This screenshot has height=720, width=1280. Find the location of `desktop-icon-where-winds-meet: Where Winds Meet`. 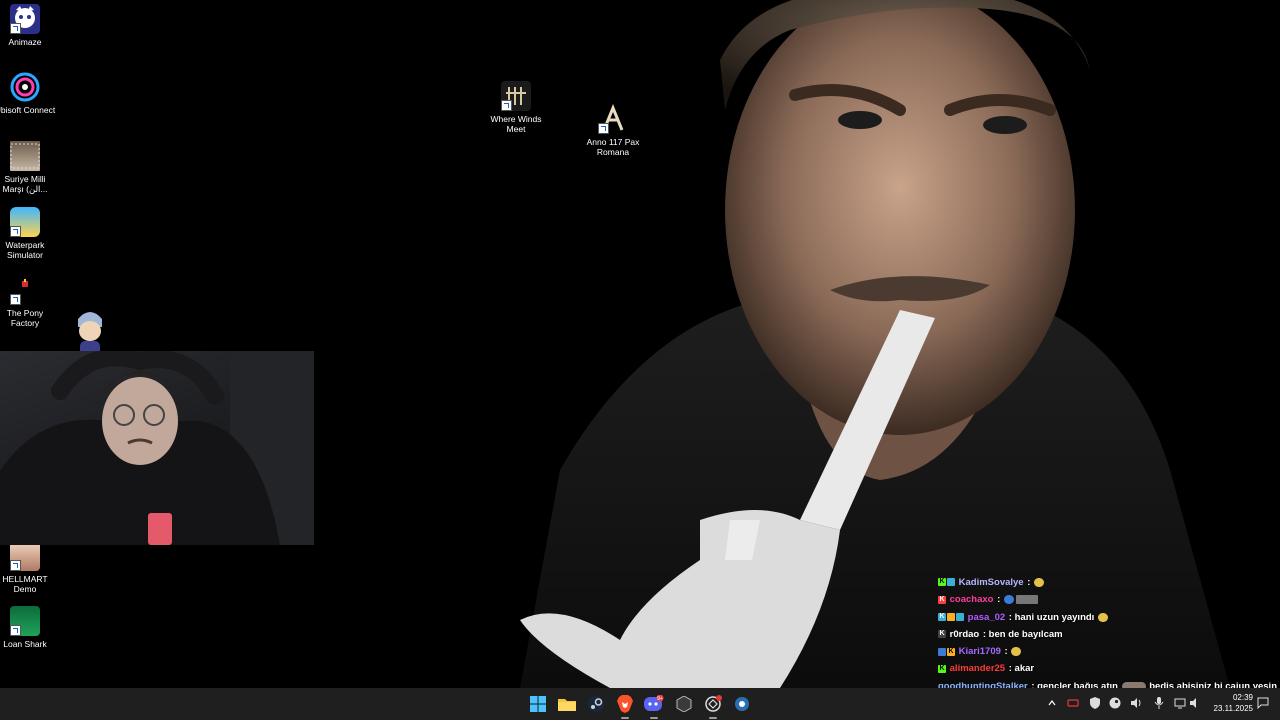

desktop-icon-where-winds-meet: Where Winds Meet is located at coordinates (516, 107).